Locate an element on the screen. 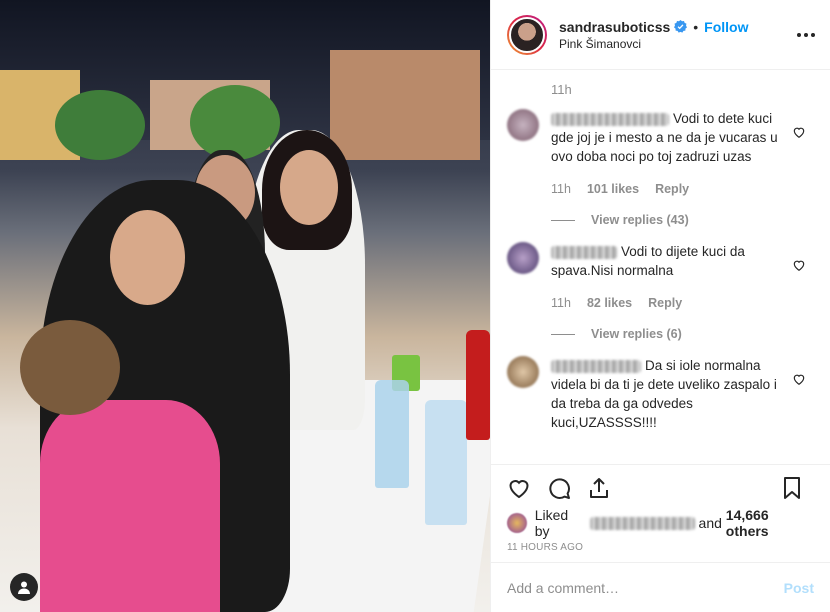 The height and width of the screenshot is (612, 830). post-header: sandrasuboticss • Follow Pink Šimanovci is located at coordinates (660, 35).